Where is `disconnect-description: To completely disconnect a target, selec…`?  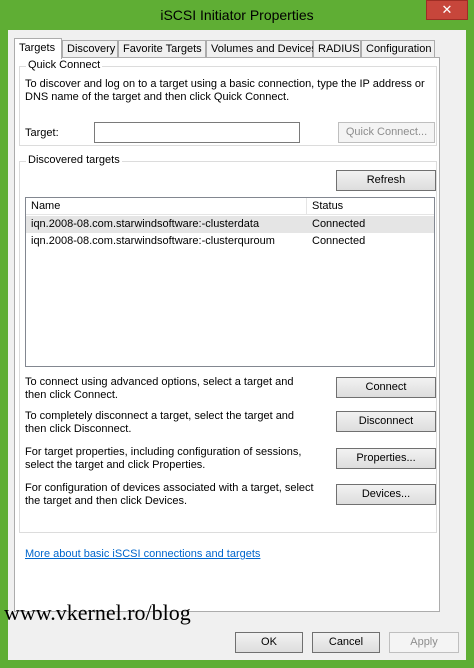 disconnect-description: To completely disconnect a target, selec… is located at coordinates (160, 422).